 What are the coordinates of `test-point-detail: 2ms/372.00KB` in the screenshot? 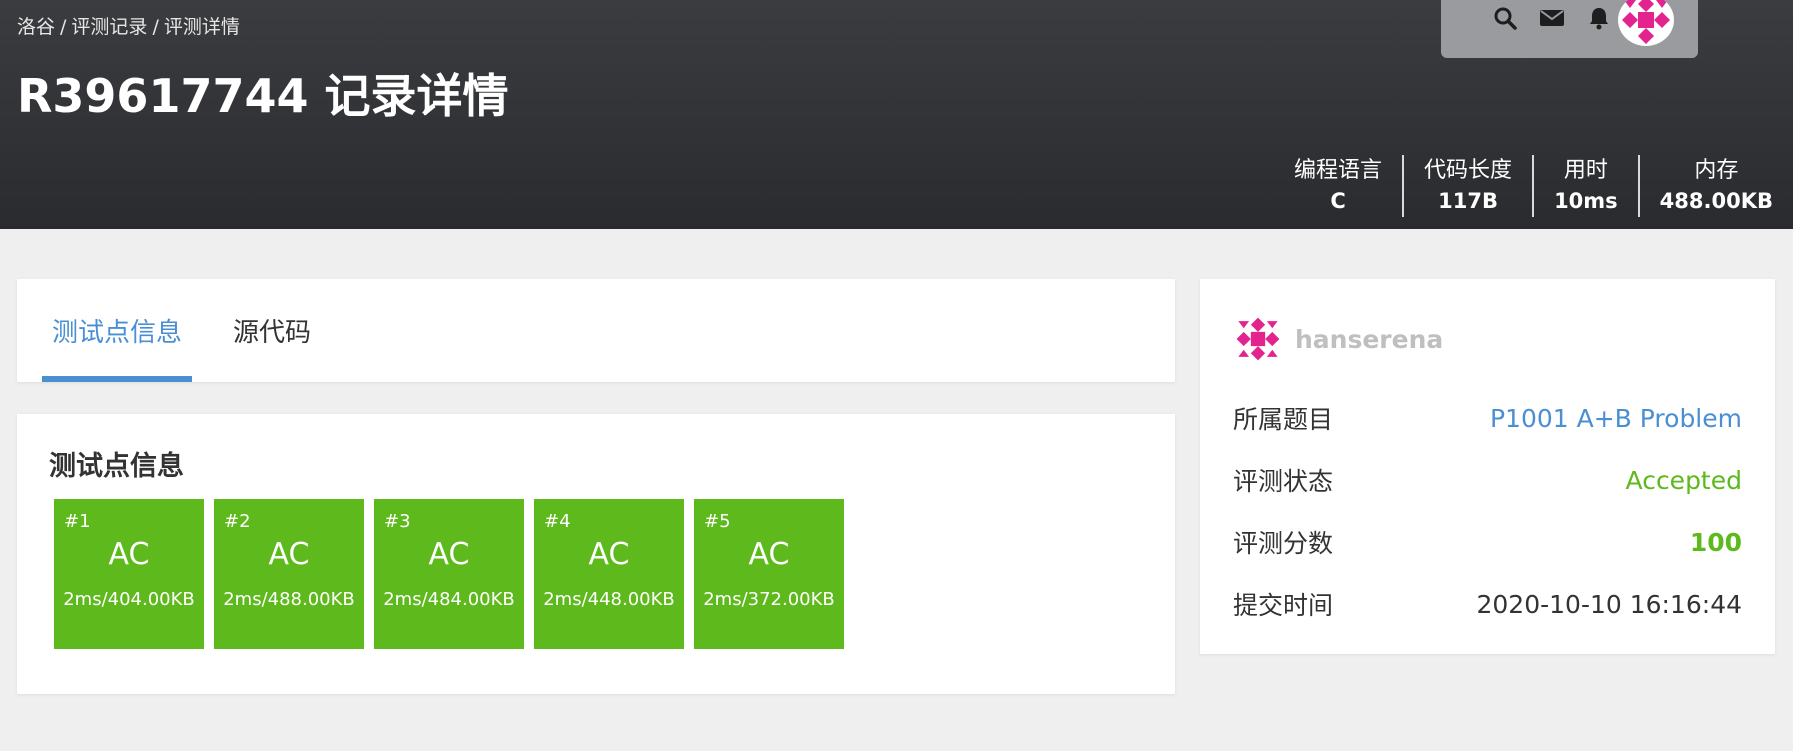 It's located at (769, 599).